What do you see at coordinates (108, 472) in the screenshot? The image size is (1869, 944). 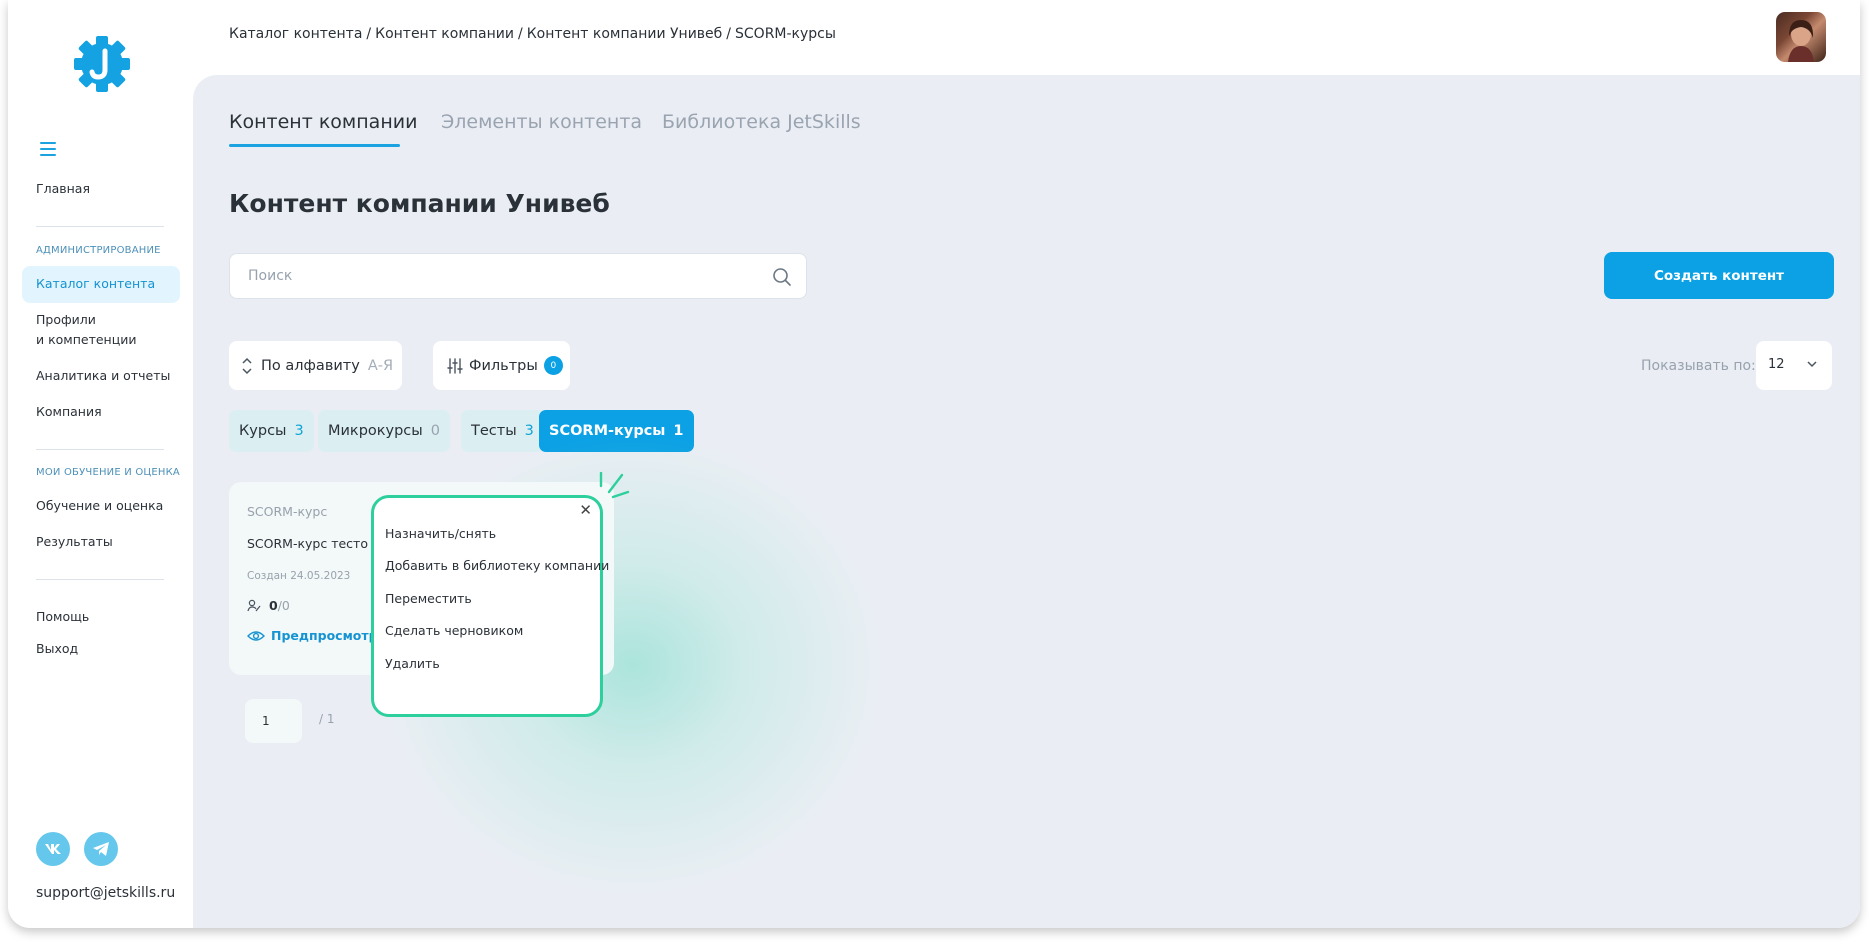 I see `sidebar-section-learning: МОИ ОБУЧЕНИЕ И ОЦЕНКА` at bounding box center [108, 472].